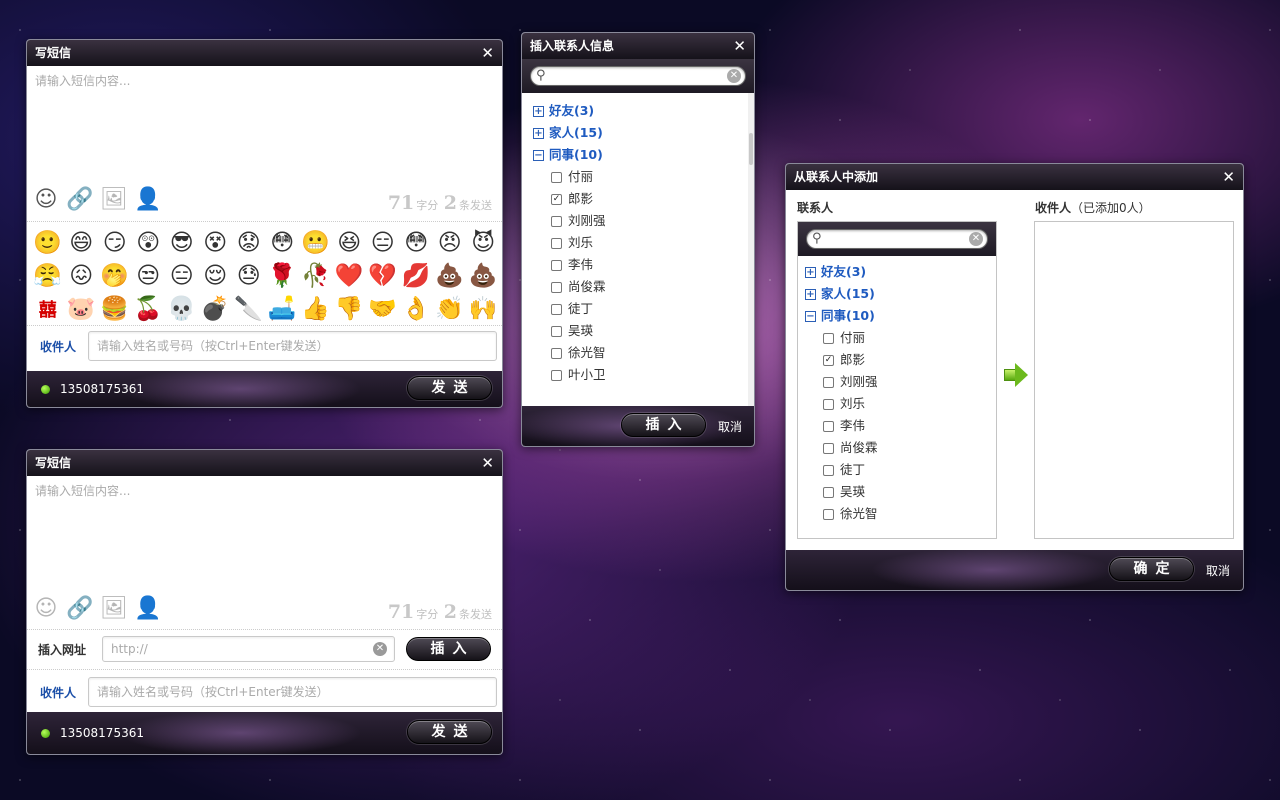 This screenshot has height=800, width=1280. What do you see at coordinates (450, 308) in the screenshot?
I see `emoji-item: 👏` at bounding box center [450, 308].